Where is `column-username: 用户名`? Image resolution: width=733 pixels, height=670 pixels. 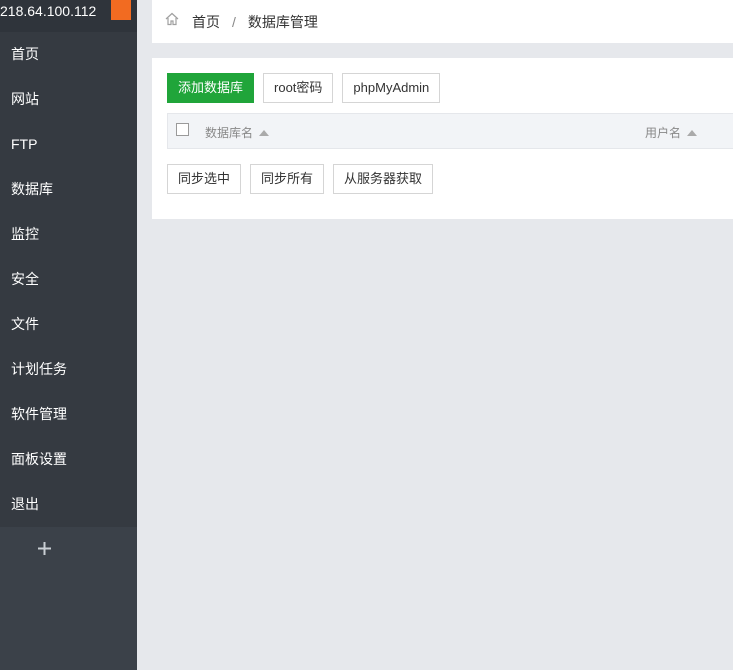 column-username: 用户名 is located at coordinates (671, 132).